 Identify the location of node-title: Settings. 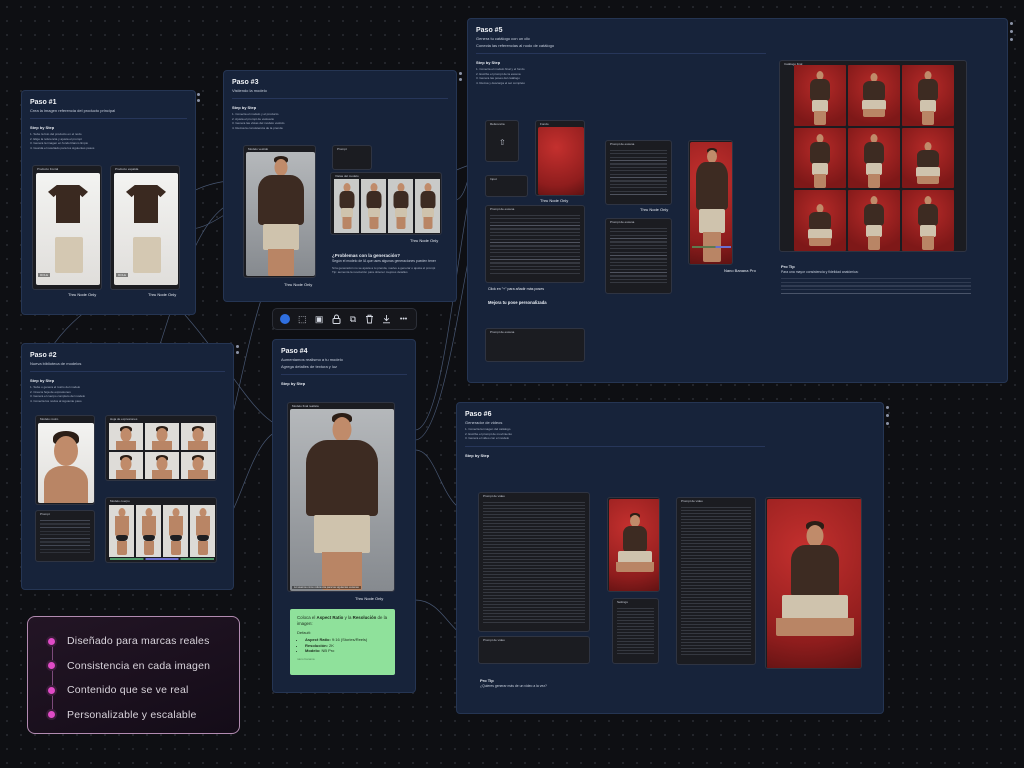
(622, 602).